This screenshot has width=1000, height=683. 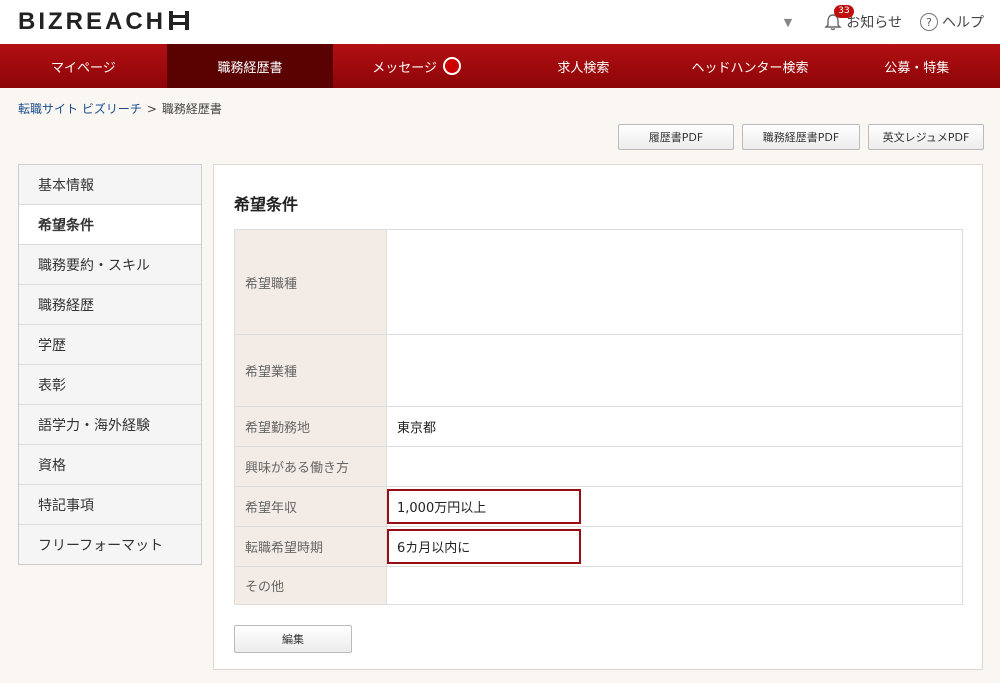 I want to click on nav-messages-label: メッセージ, so click(x=405, y=68).